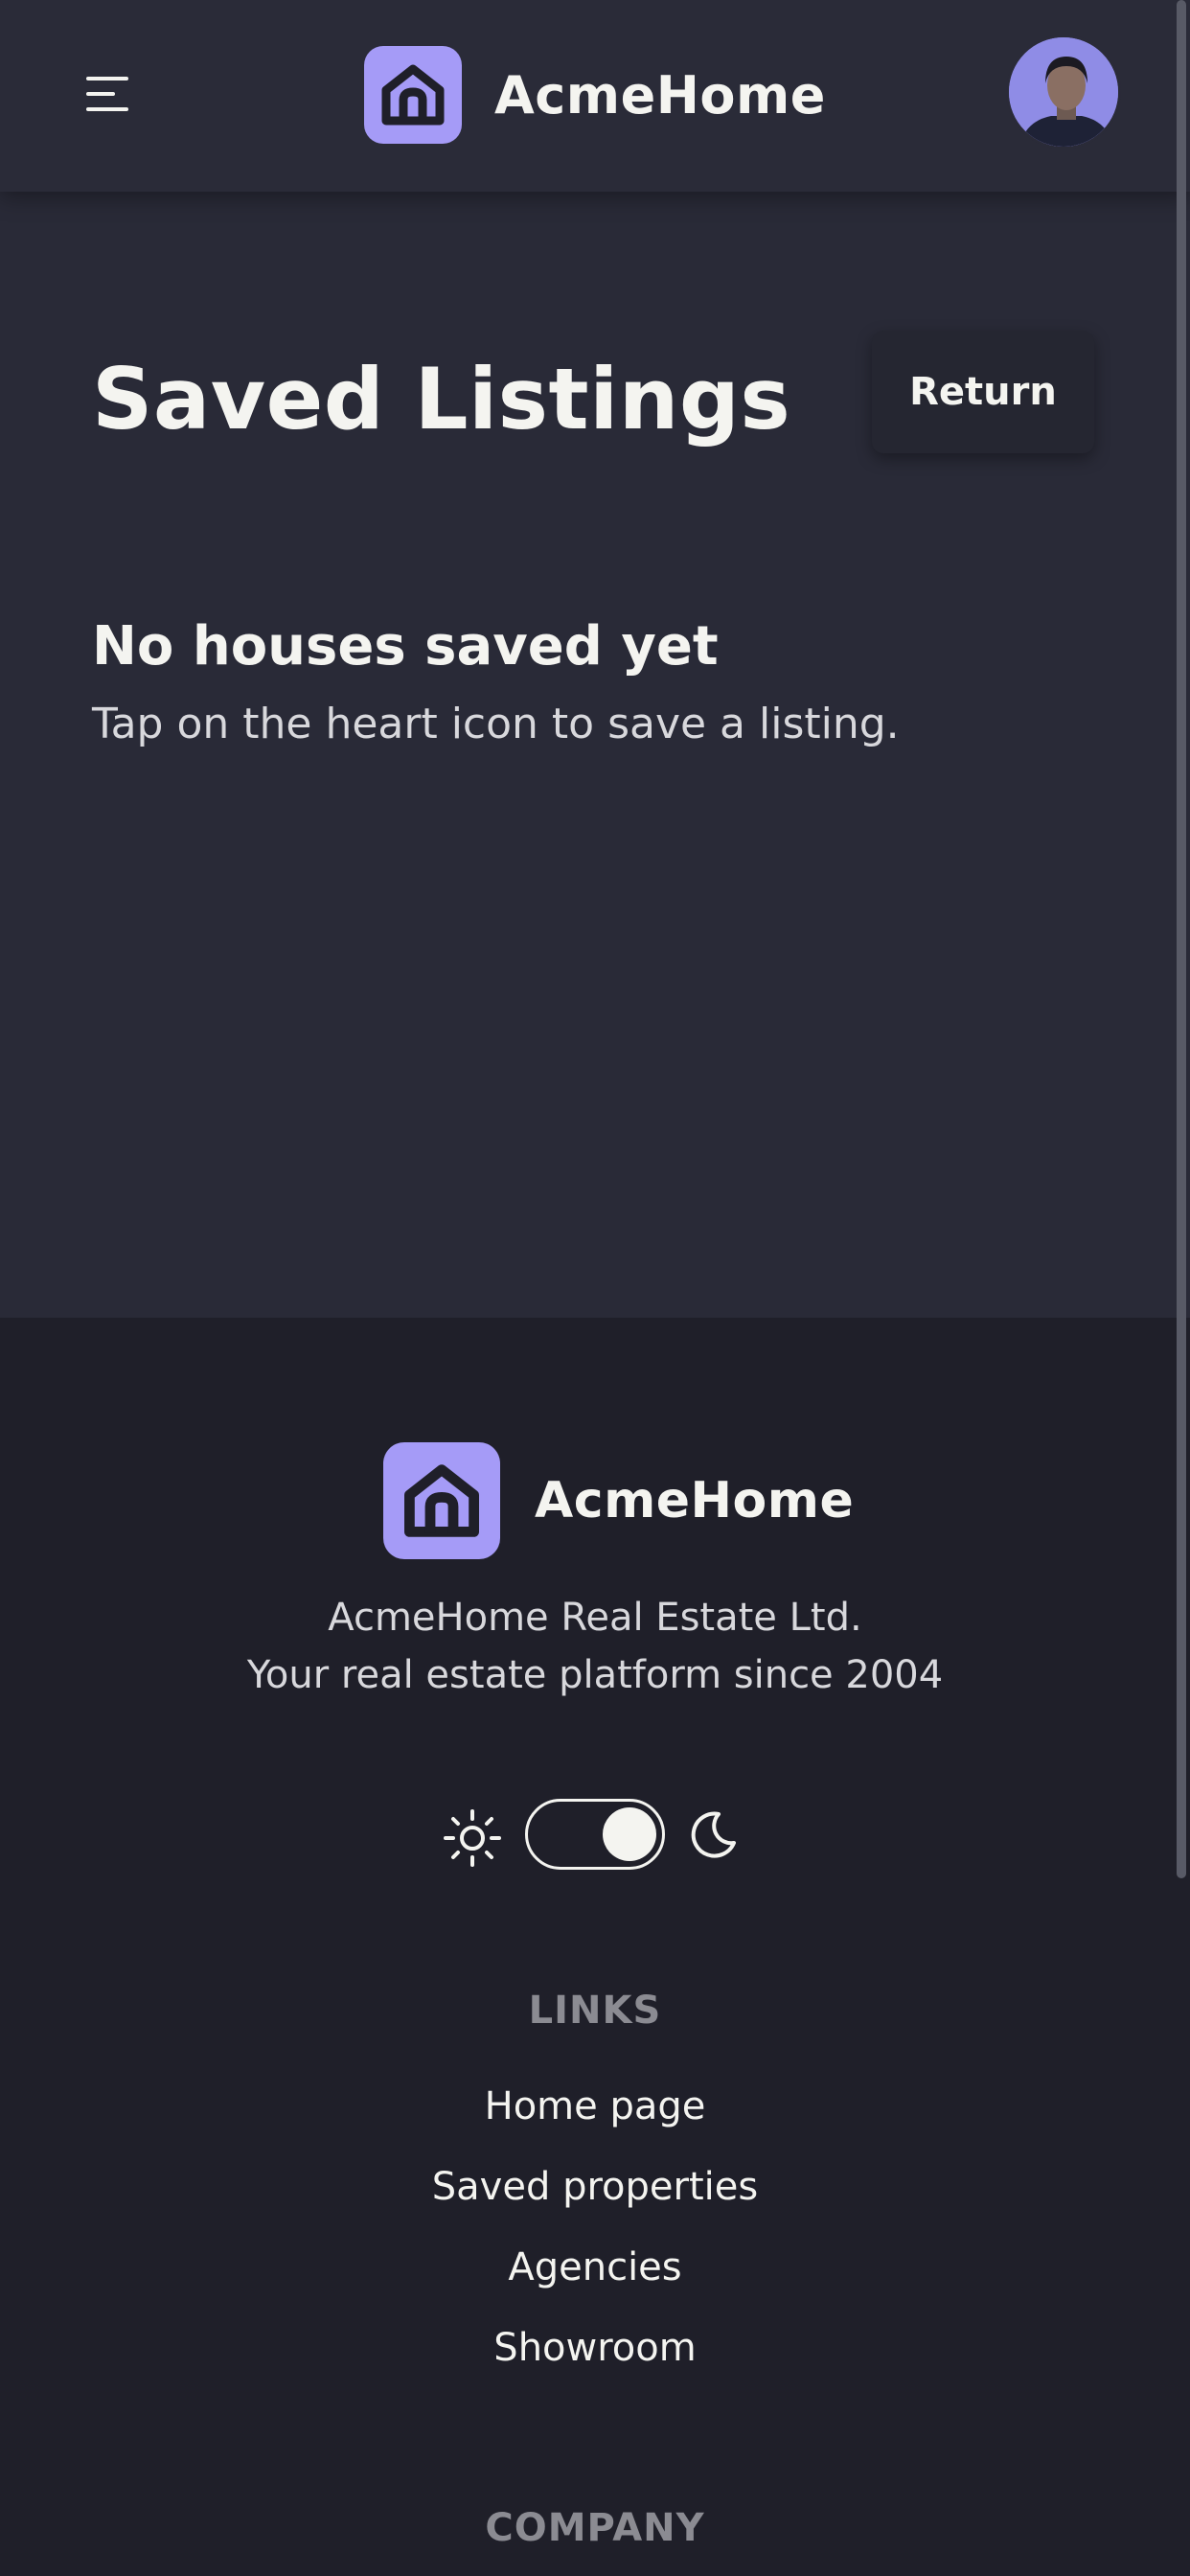  I want to click on links-heading: LINKS, so click(595, 2011).